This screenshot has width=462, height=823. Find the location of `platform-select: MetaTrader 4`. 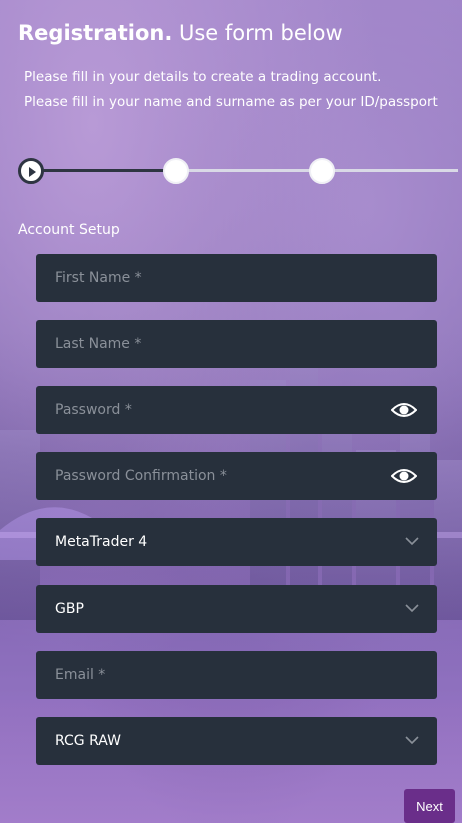

platform-select: MetaTrader 4 is located at coordinates (236, 542).